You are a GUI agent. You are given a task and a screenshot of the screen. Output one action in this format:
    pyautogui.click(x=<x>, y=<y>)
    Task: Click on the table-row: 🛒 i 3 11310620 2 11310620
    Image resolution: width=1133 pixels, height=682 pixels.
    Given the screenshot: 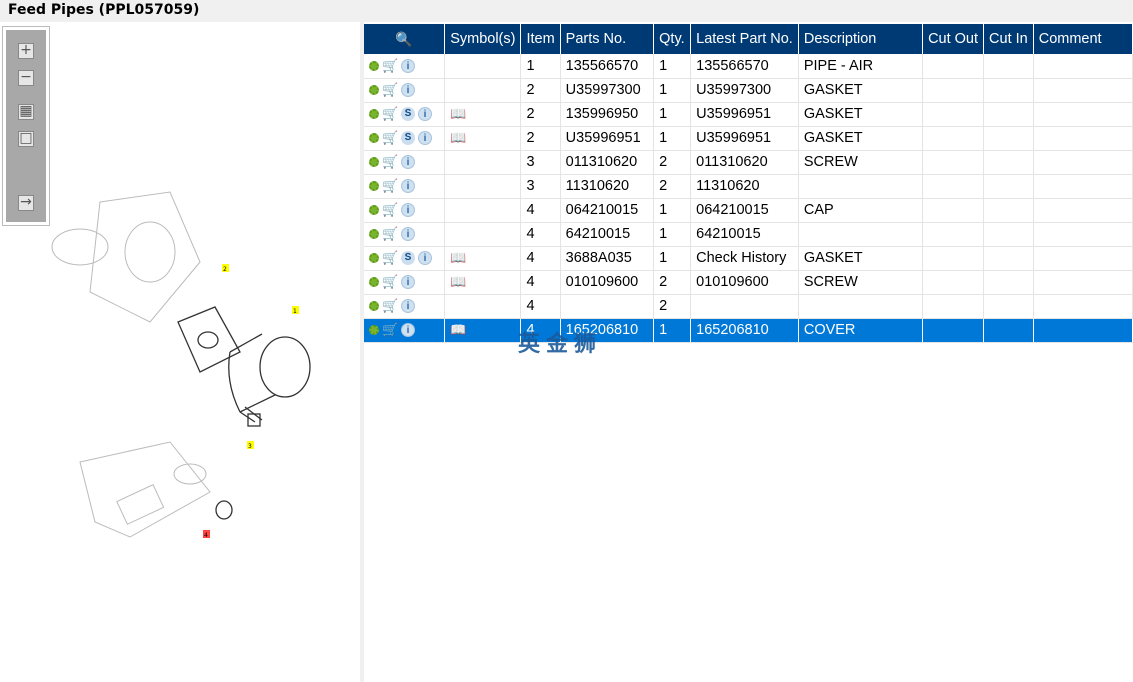 What is the action you would take?
    pyautogui.click(x=748, y=186)
    